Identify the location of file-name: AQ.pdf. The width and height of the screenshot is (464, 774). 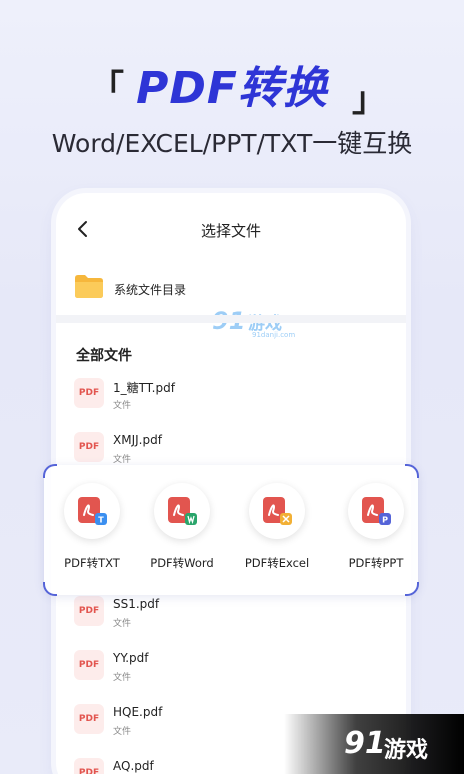
(133, 766).